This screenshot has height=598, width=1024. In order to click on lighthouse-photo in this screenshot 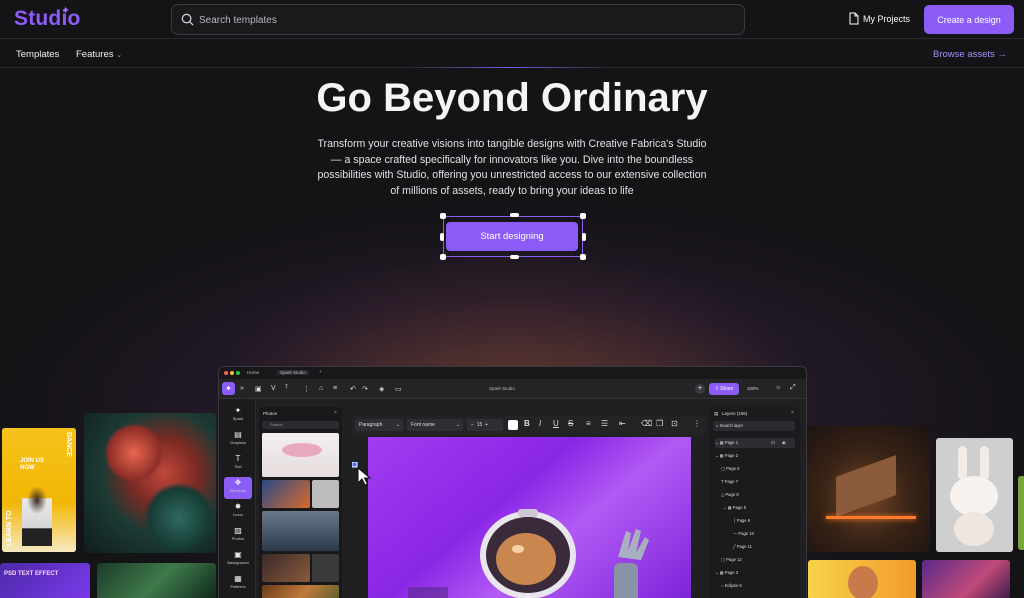, I will do `click(300, 531)`.